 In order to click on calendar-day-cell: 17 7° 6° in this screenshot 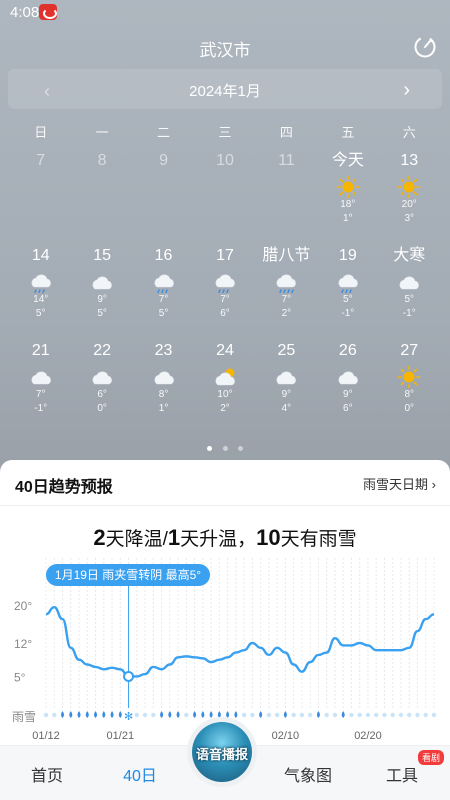, I will do `click(224, 292)`.